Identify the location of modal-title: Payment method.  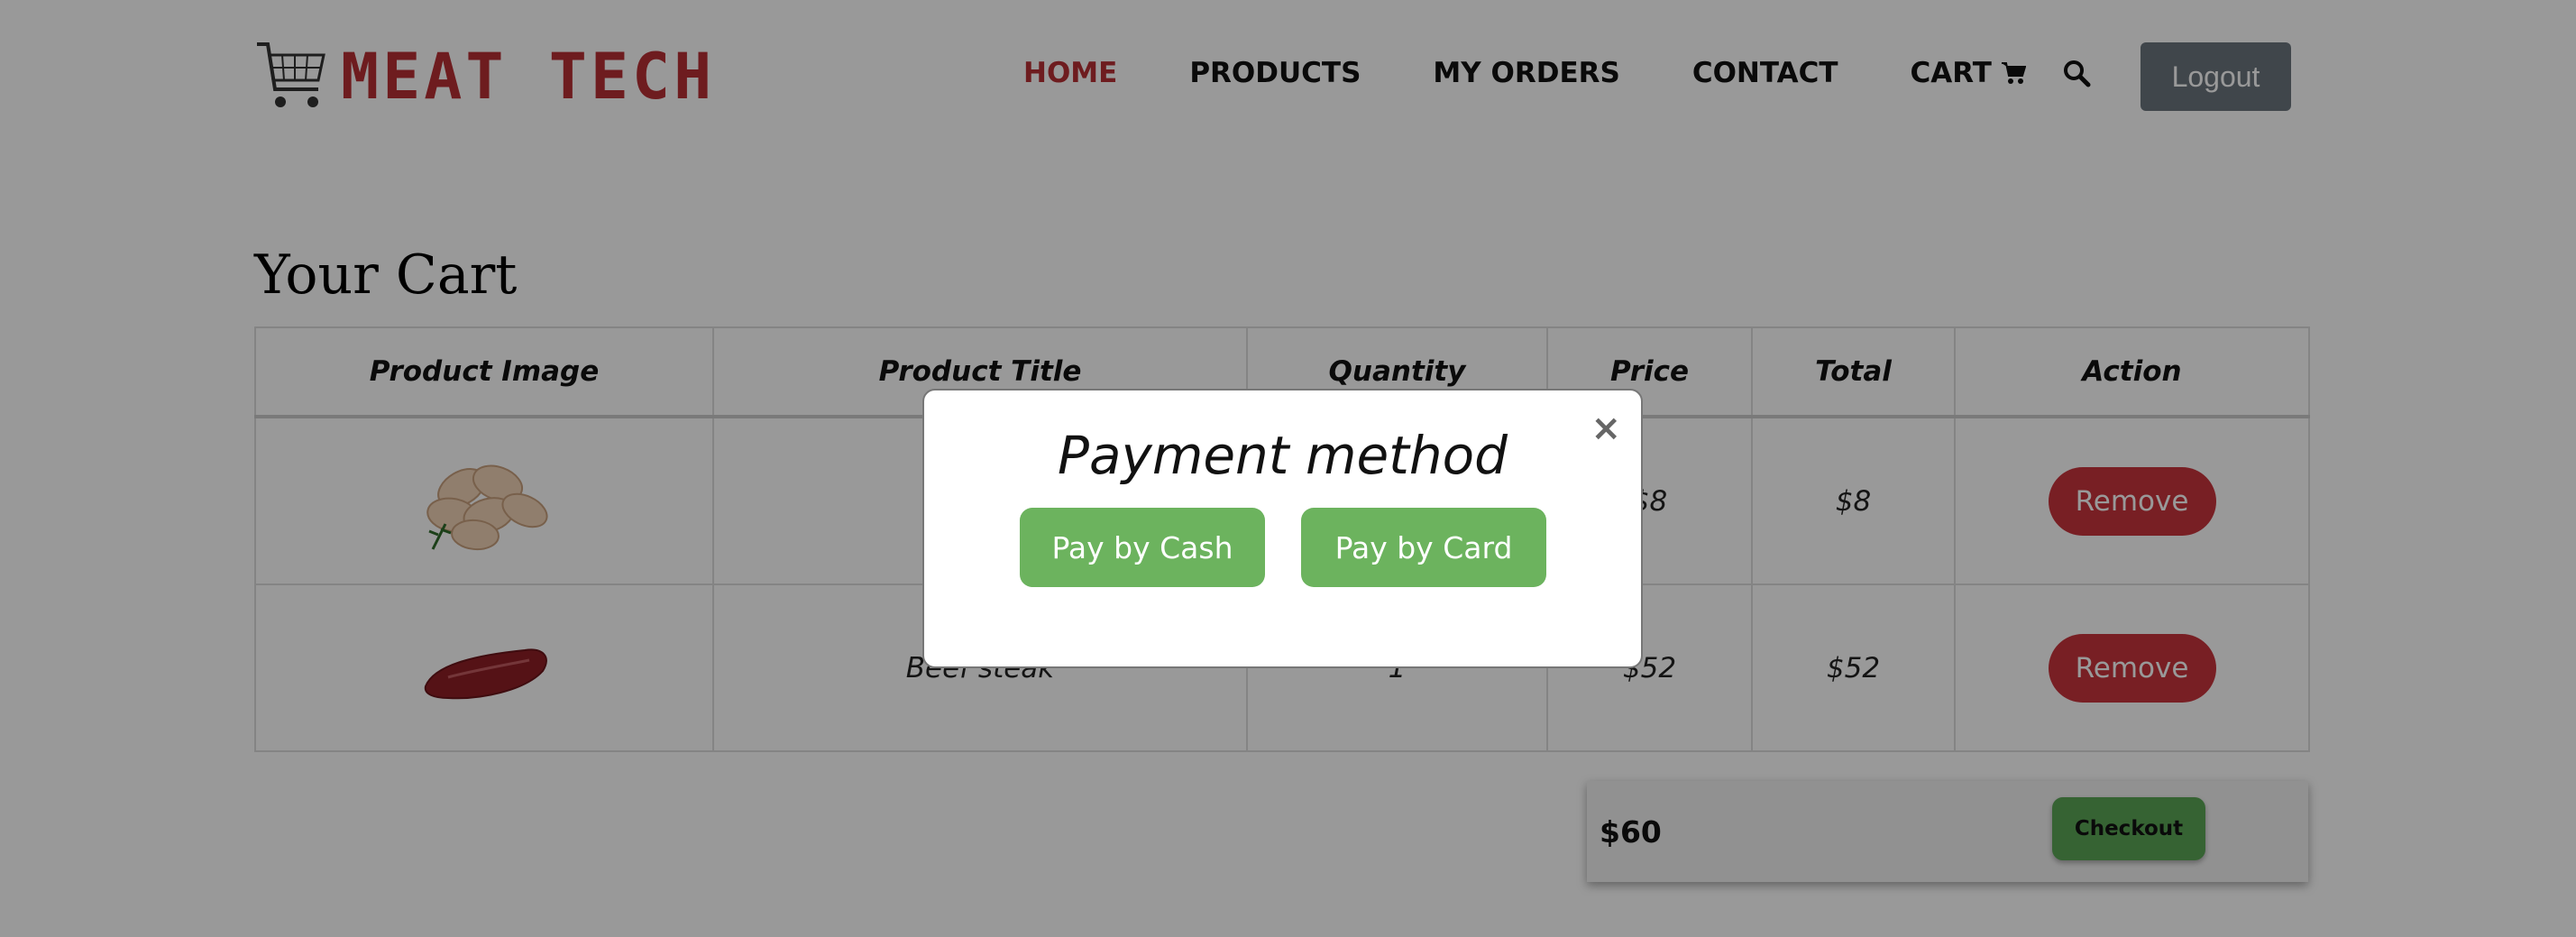
(1283, 455).